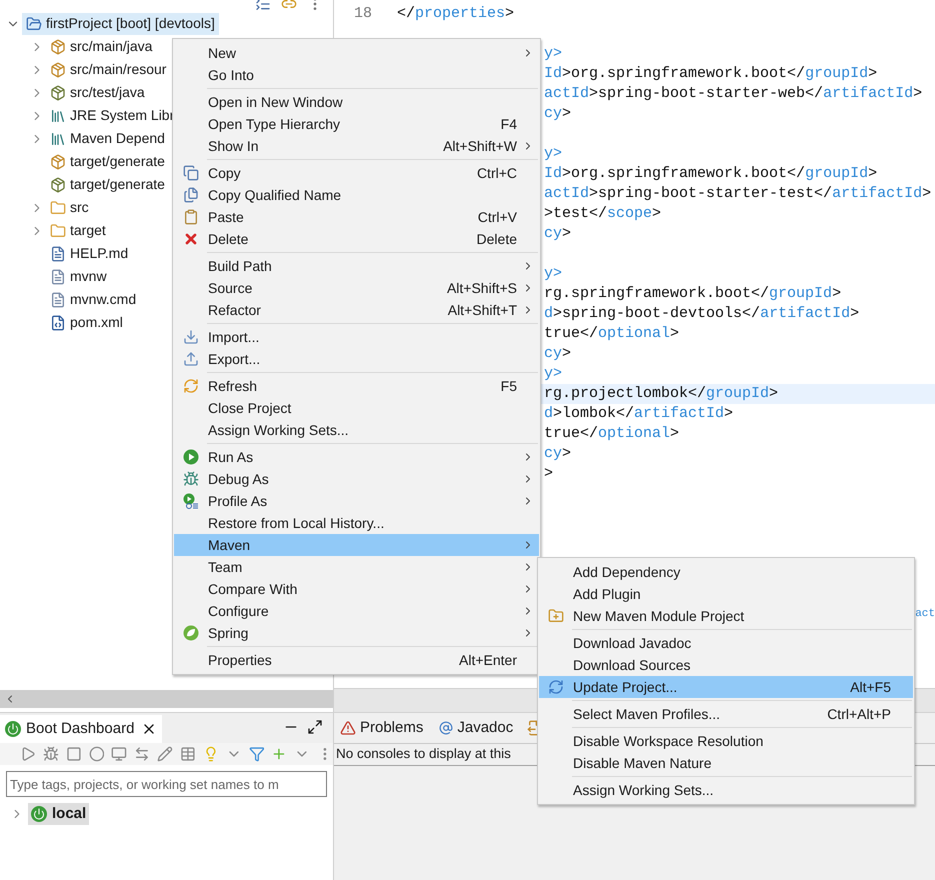 Image resolution: width=935 pixels, height=880 pixels. What do you see at coordinates (356, 589) in the screenshot?
I see `menu-item: Compare With` at bounding box center [356, 589].